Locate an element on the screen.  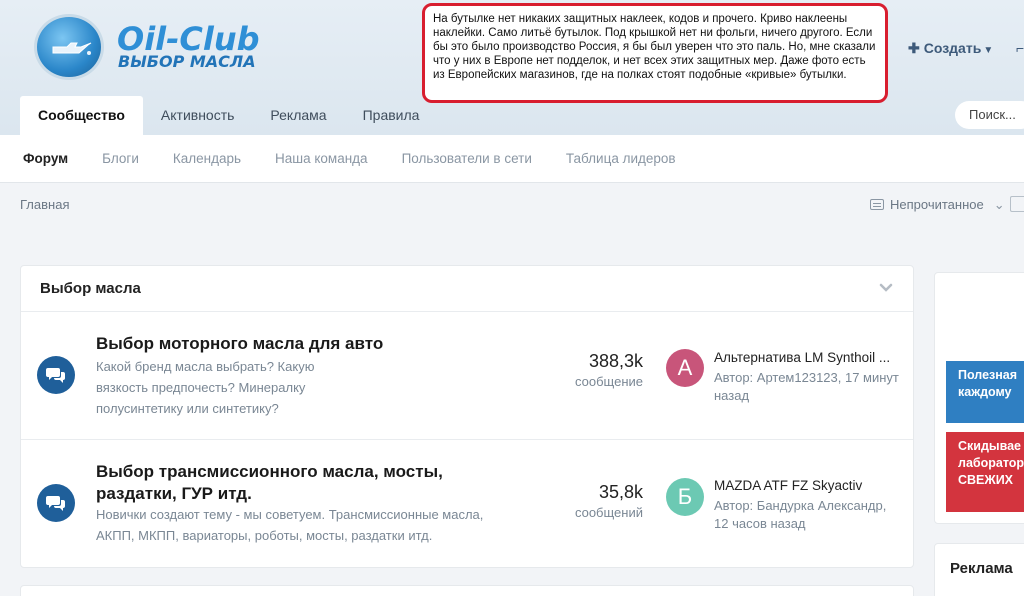
unread-label: Непрочитанное is located at coordinates (937, 204).